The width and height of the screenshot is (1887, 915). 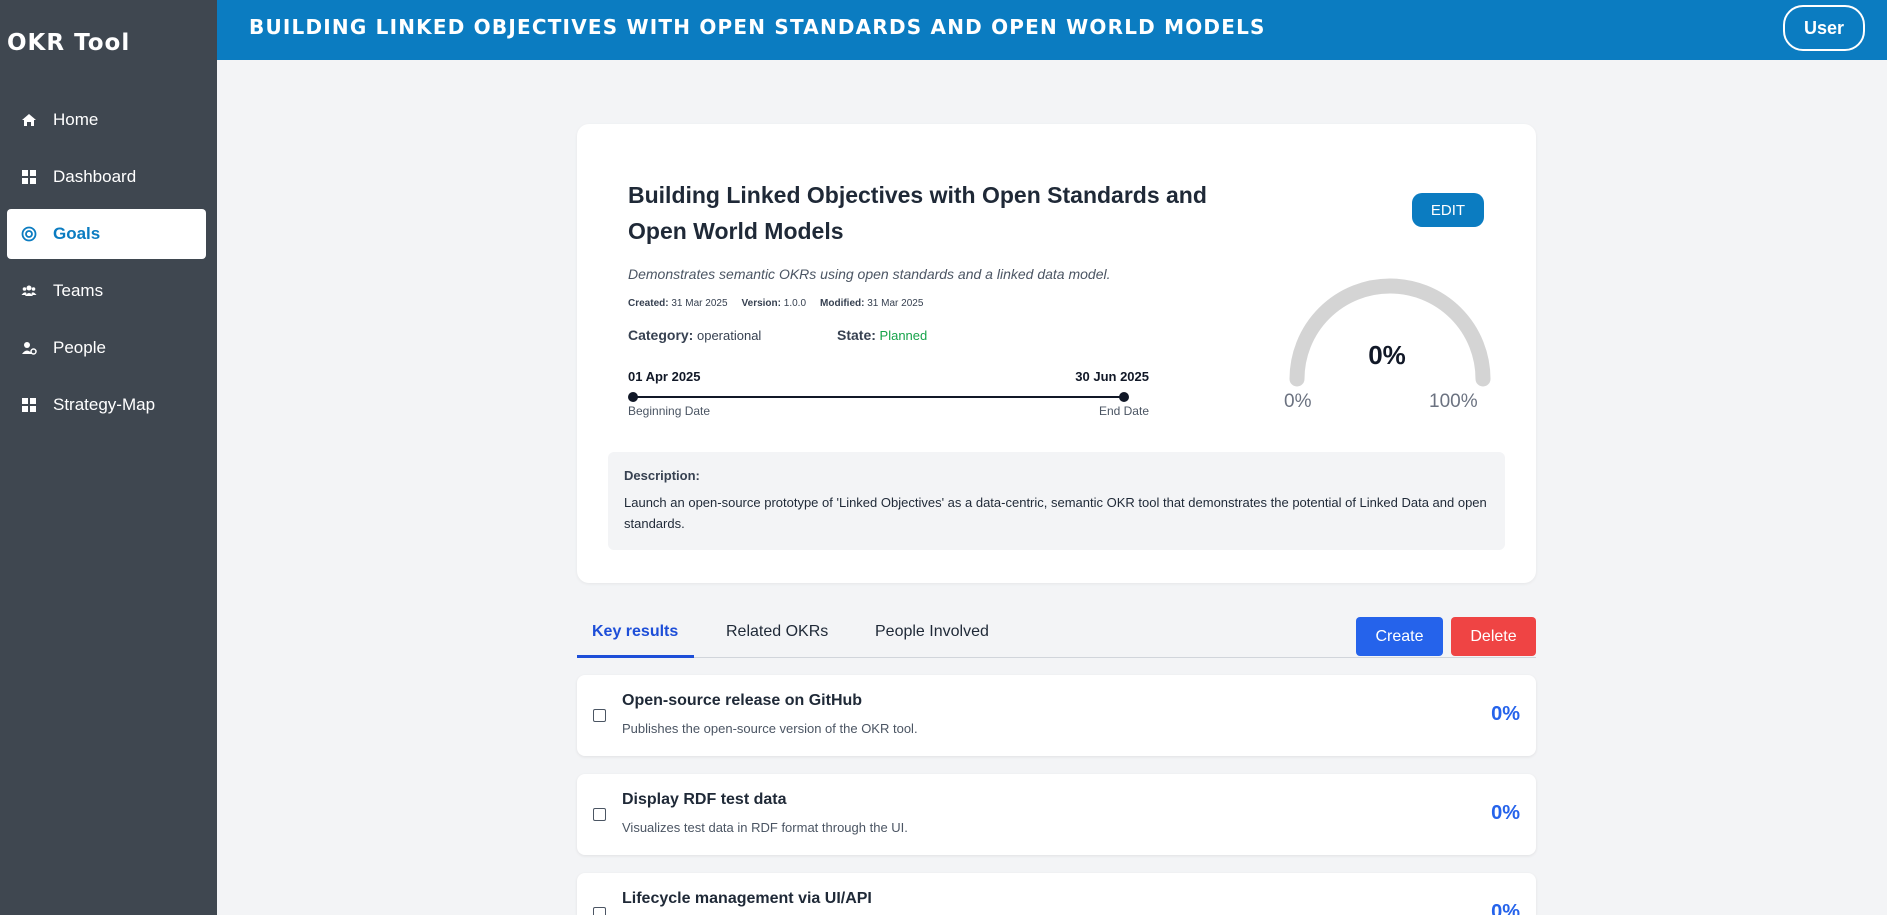 What do you see at coordinates (635, 632) in the screenshot?
I see `tab-key-results: Key results` at bounding box center [635, 632].